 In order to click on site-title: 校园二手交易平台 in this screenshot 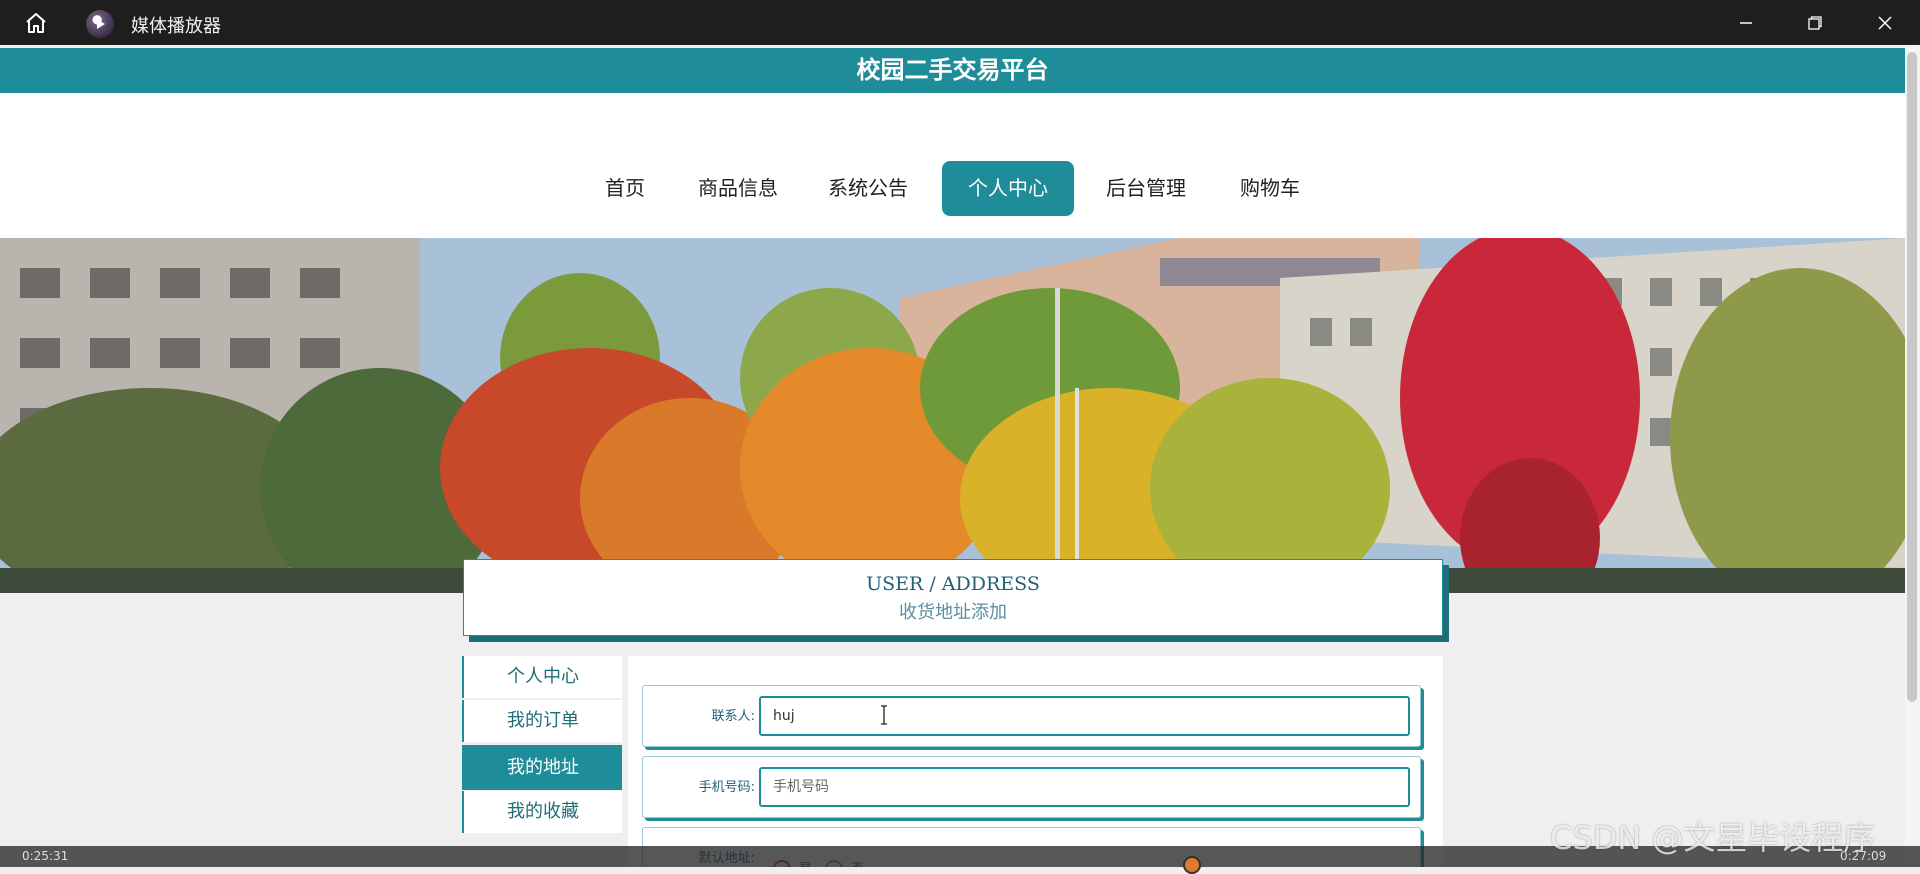, I will do `click(952, 70)`.